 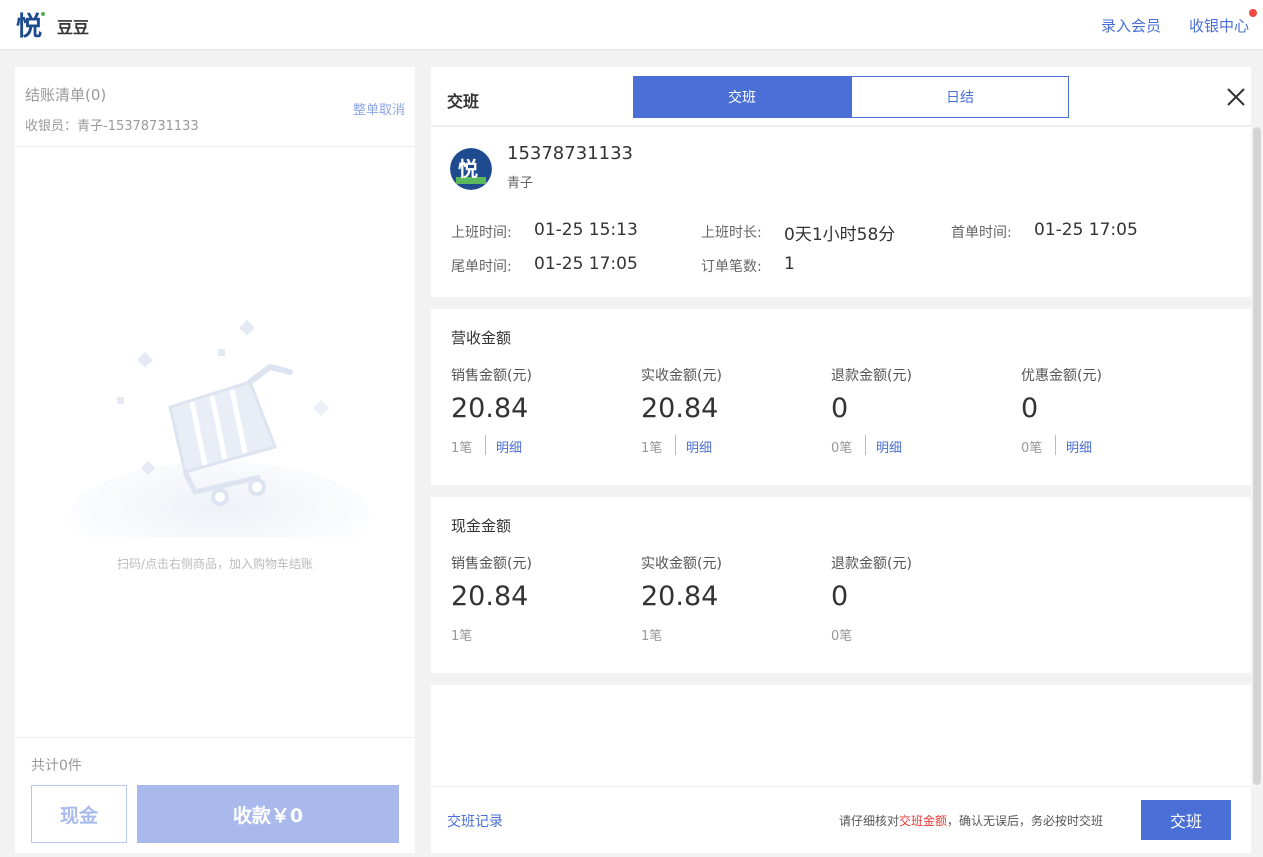 I want to click on start-time-value: 01-25 15:13, so click(x=586, y=230).